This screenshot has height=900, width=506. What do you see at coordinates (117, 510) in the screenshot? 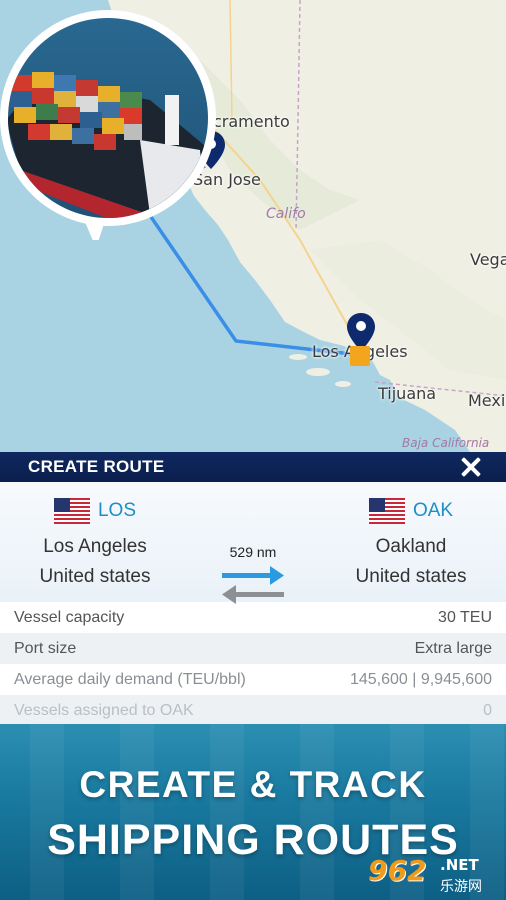
I see `origin-port-code: LOS` at bounding box center [117, 510].